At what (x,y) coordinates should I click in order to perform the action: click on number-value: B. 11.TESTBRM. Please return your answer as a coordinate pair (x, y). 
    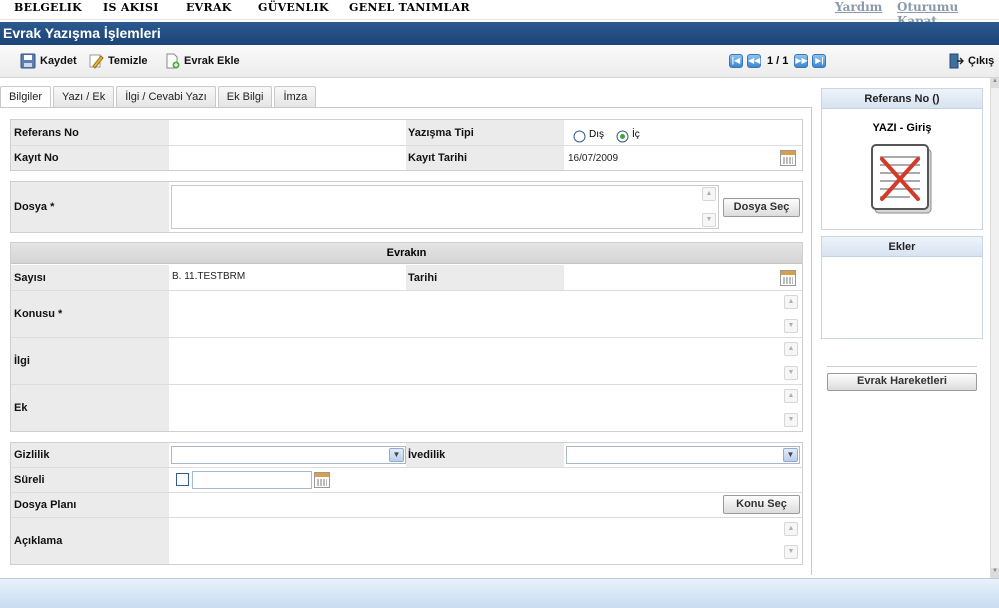
    Looking at the image, I should click on (209, 276).